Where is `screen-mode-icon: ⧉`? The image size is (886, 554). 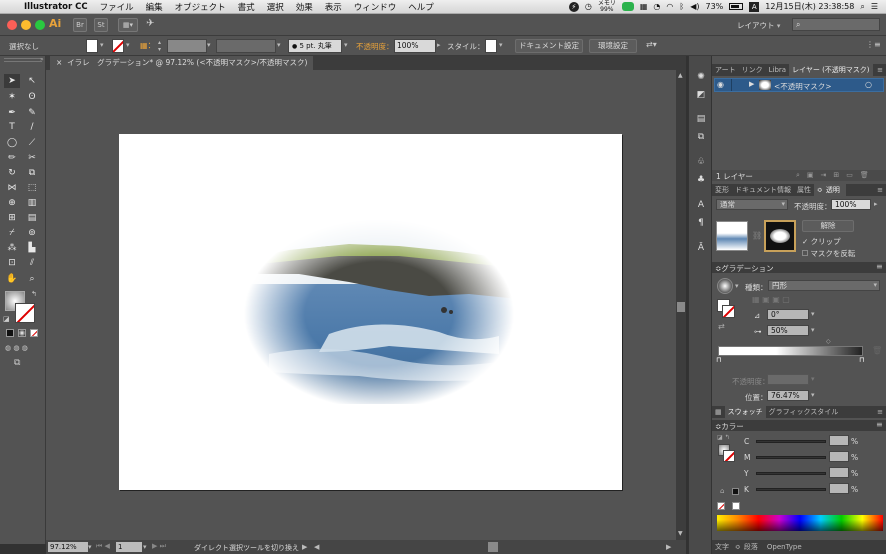 screen-mode-icon: ⧉ is located at coordinates (17, 363).